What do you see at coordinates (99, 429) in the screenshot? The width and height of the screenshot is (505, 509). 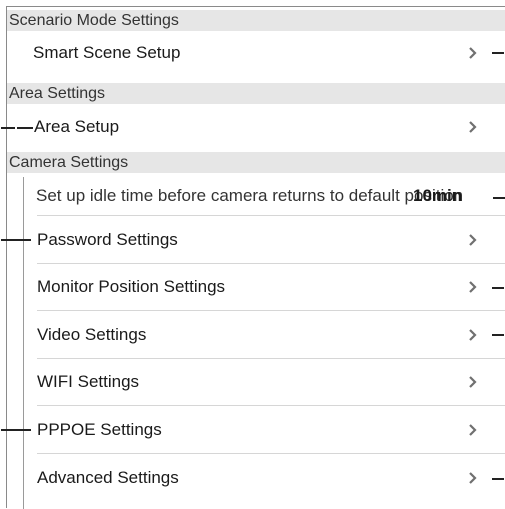 I see `row-label: PPPOE Settings` at bounding box center [99, 429].